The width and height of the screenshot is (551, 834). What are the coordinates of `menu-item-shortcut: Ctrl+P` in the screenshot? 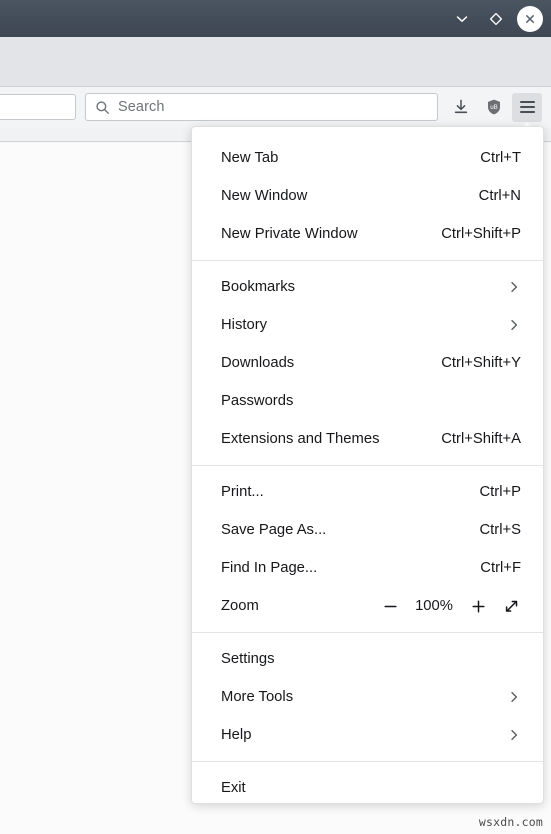 It's located at (500, 492).